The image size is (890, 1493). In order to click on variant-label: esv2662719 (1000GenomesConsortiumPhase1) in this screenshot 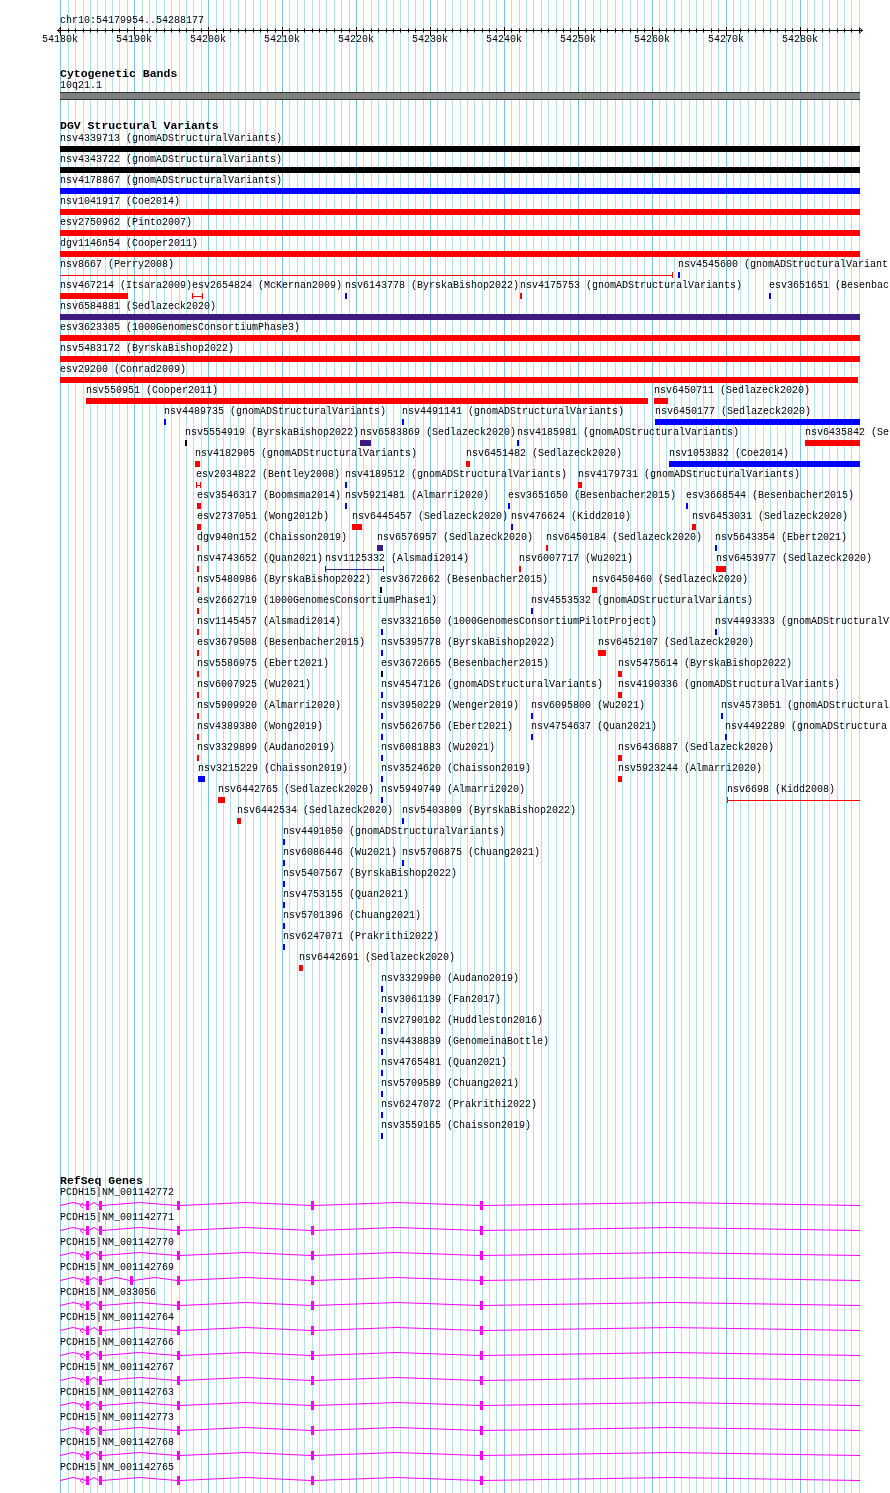, I will do `click(317, 601)`.